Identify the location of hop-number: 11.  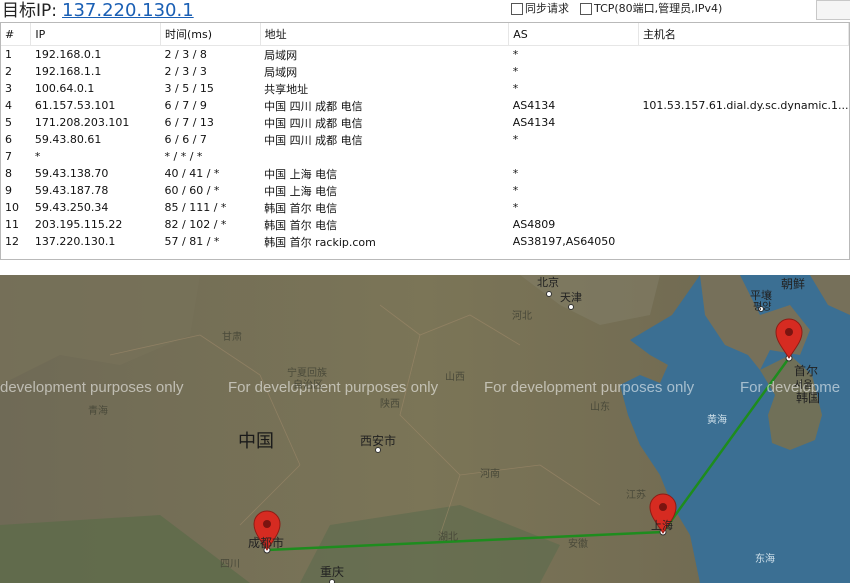
(12, 224).